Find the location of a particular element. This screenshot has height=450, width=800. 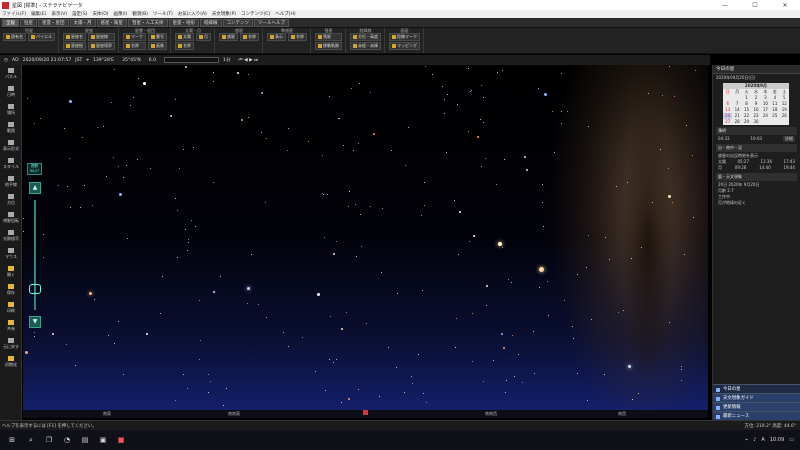

datetime-value: 2020/09/20 21:07:57 is located at coordinates (47, 60).